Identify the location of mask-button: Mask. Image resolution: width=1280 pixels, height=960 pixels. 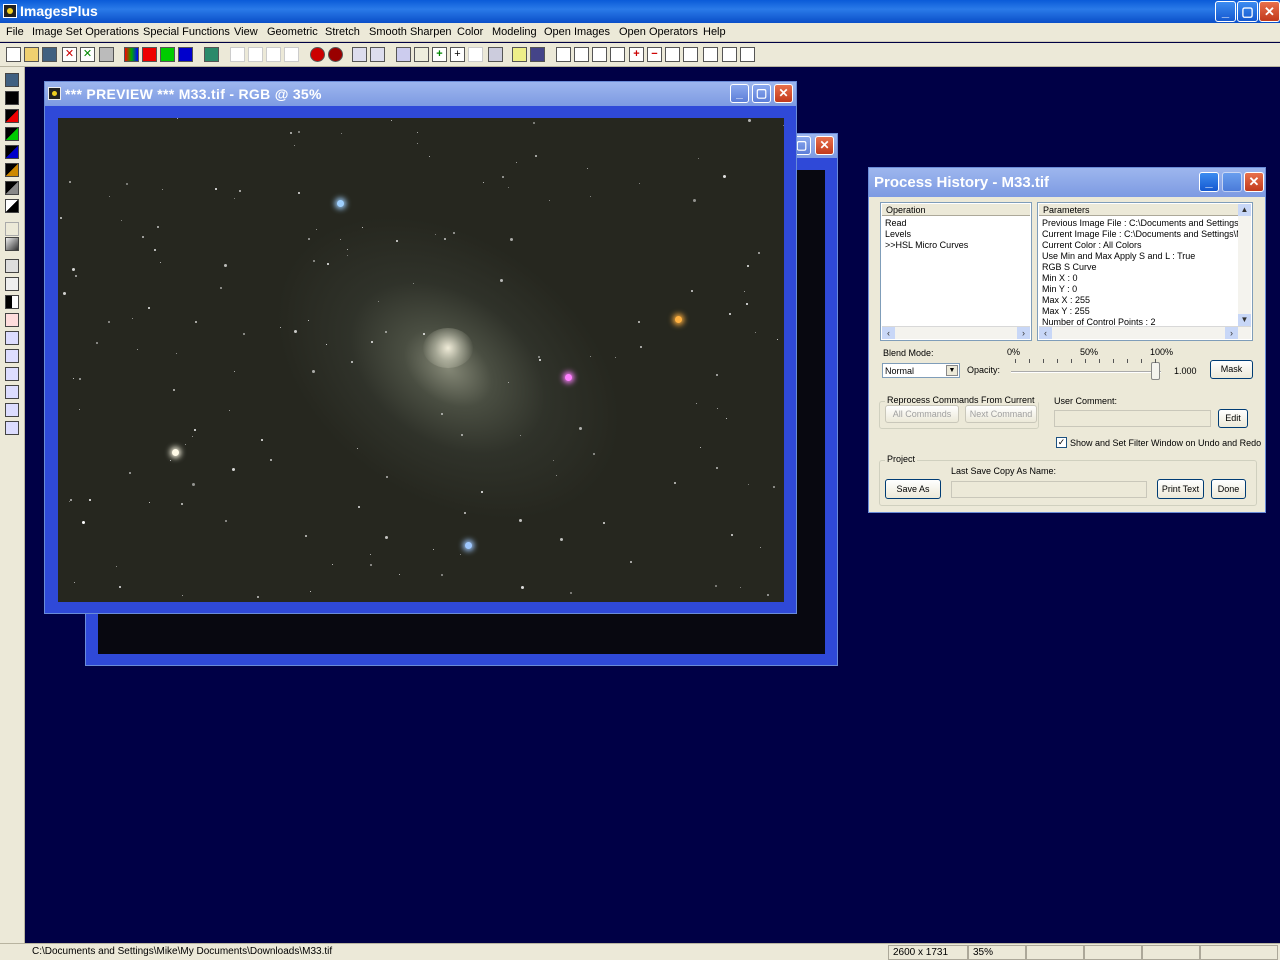
(1231, 369).